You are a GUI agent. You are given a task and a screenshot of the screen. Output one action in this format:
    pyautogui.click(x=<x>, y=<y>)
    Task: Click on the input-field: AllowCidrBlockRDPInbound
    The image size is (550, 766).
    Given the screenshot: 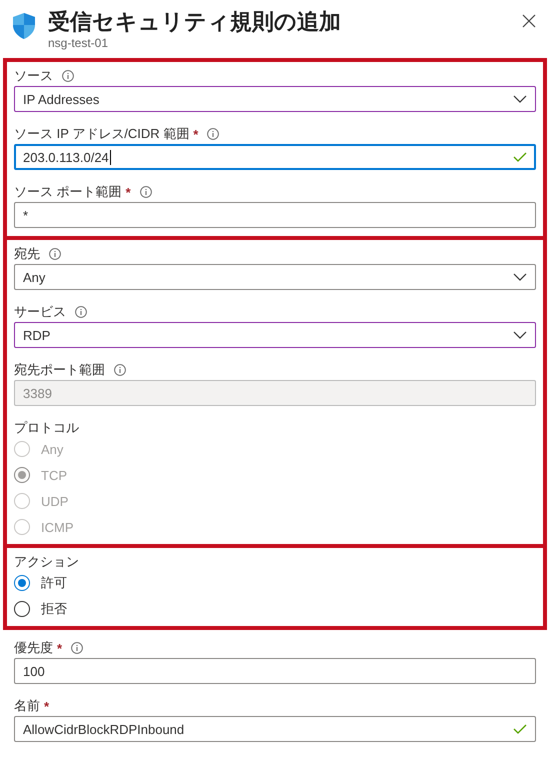 What is the action you would take?
    pyautogui.click(x=275, y=729)
    